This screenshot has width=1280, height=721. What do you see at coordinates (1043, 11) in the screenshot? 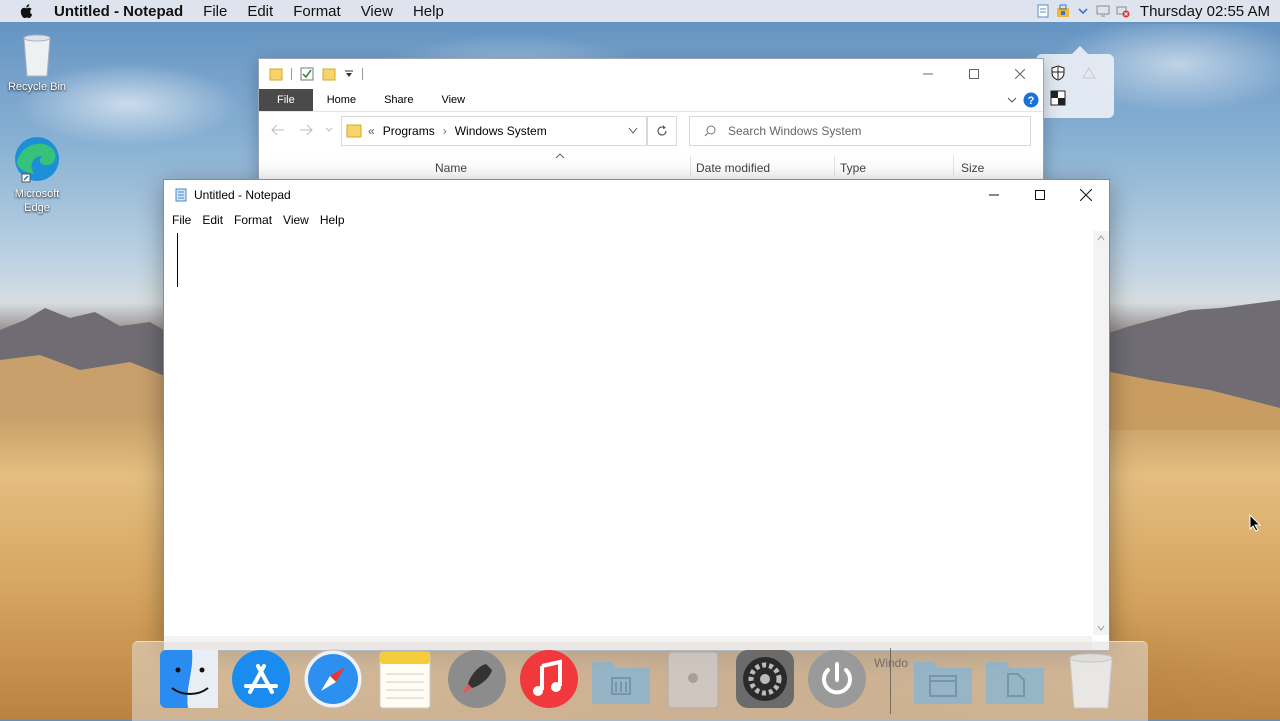
I see `notepad-tray-icon` at bounding box center [1043, 11].